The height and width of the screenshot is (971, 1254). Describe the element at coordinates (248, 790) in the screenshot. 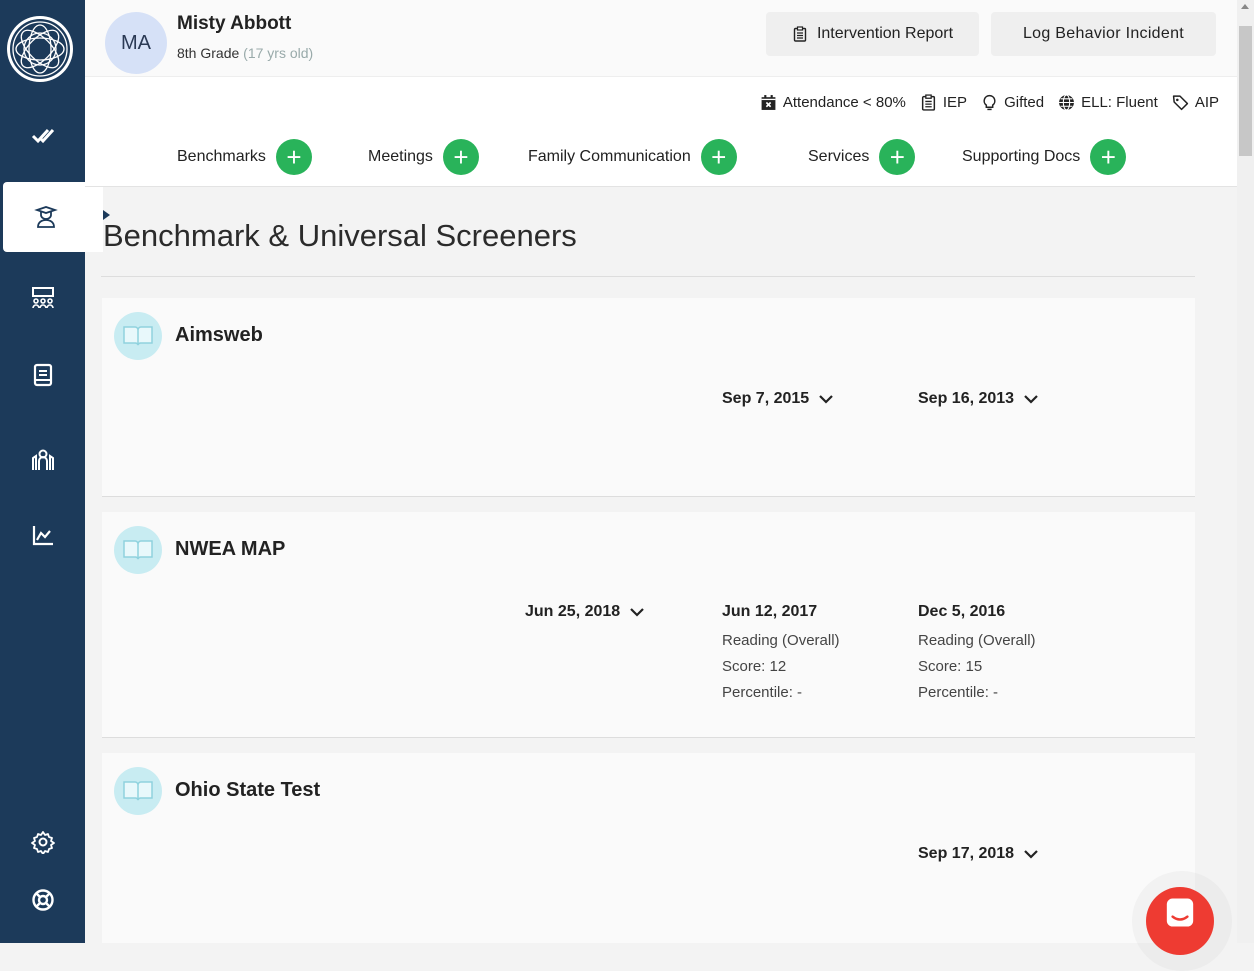

I see `screener-title: Ohio State Test` at that location.